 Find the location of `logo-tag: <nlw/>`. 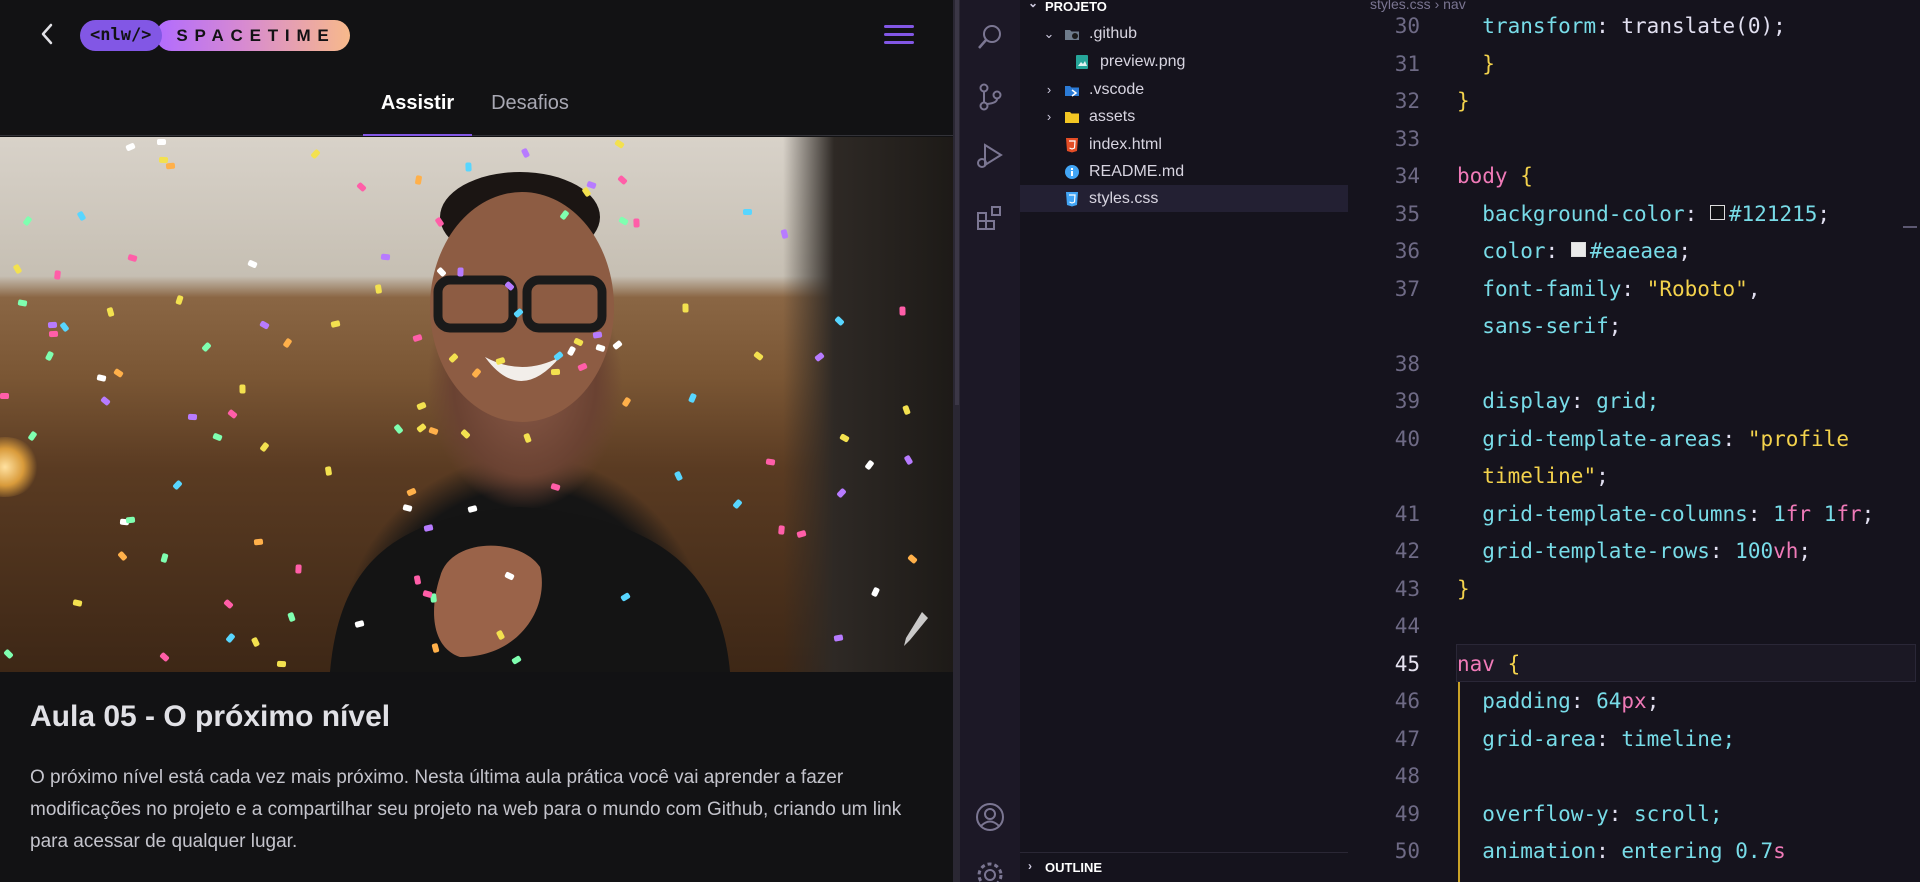

logo-tag: <nlw/> is located at coordinates (121, 35).